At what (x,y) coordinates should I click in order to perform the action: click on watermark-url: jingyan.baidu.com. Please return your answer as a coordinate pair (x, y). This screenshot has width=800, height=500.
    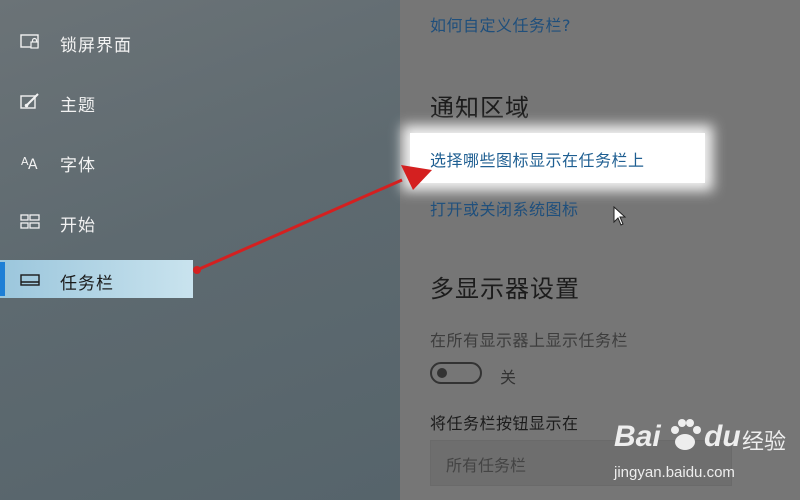
    Looking at the image, I should click on (674, 472).